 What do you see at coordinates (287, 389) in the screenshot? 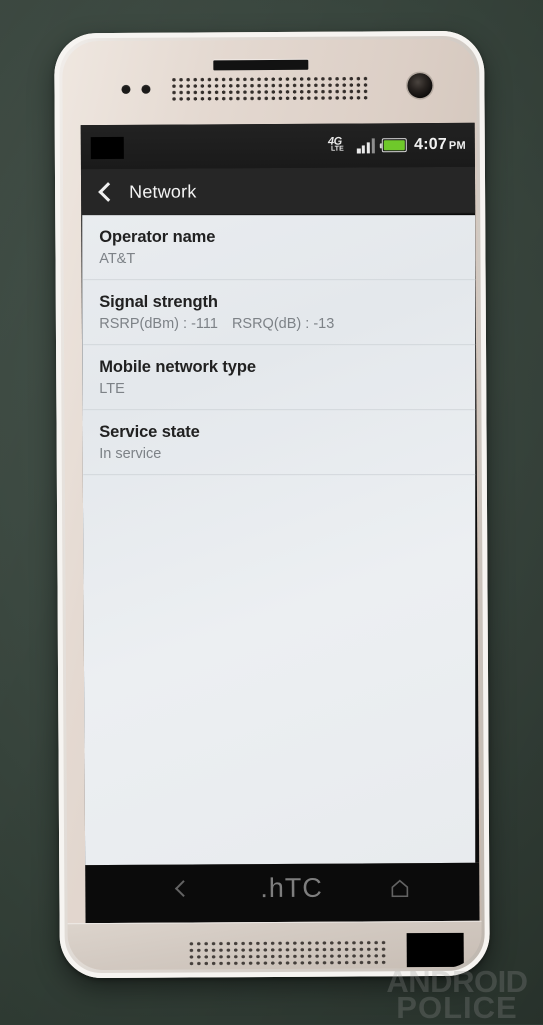
I see `list-item-value: LTE` at bounding box center [287, 389].